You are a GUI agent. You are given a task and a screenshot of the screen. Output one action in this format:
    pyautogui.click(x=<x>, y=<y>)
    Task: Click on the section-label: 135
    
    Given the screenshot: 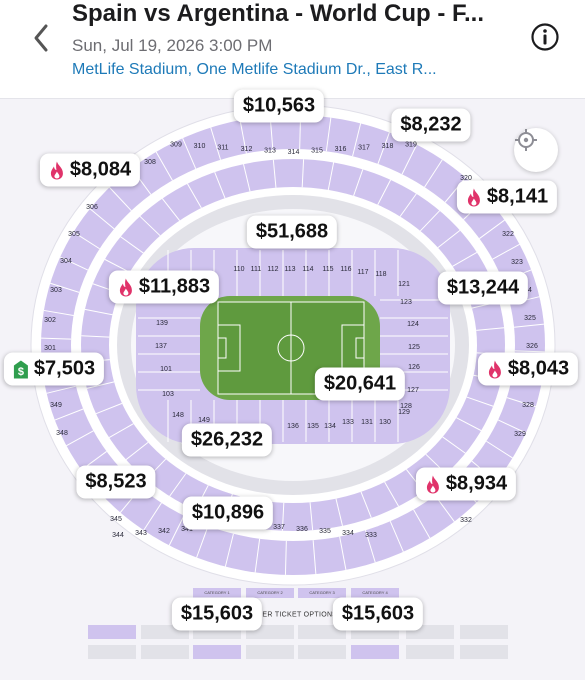 What is the action you would take?
    pyautogui.click(x=313, y=426)
    